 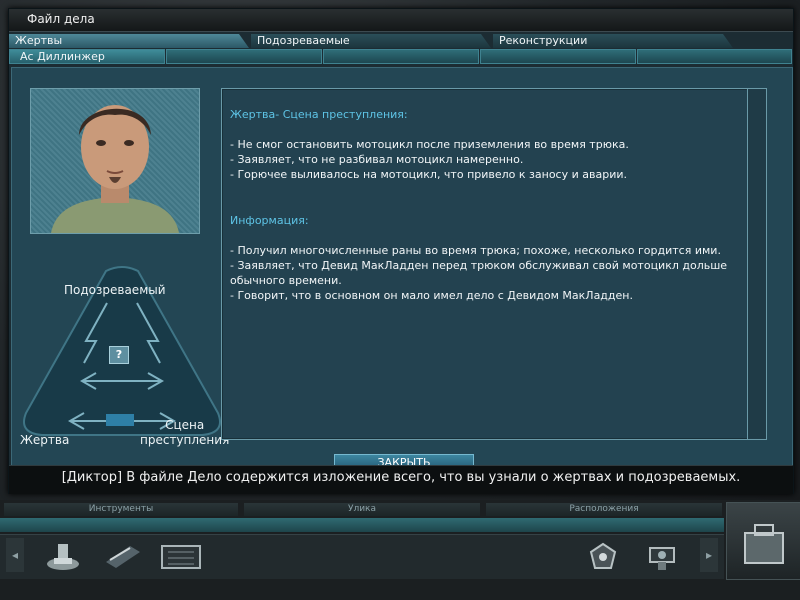 What do you see at coordinates (115, 161) in the screenshot?
I see `victim-portrait` at bounding box center [115, 161].